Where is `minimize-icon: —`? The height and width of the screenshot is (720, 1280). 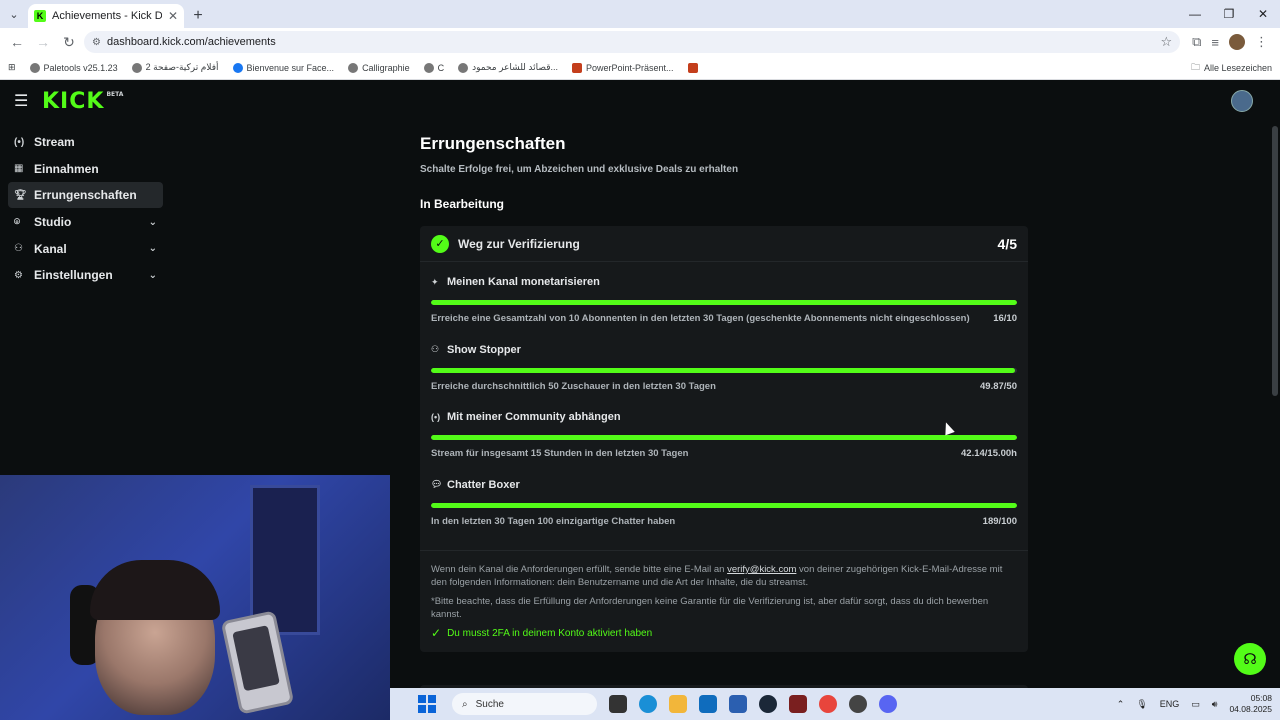 minimize-icon: — is located at coordinates (1195, 14).